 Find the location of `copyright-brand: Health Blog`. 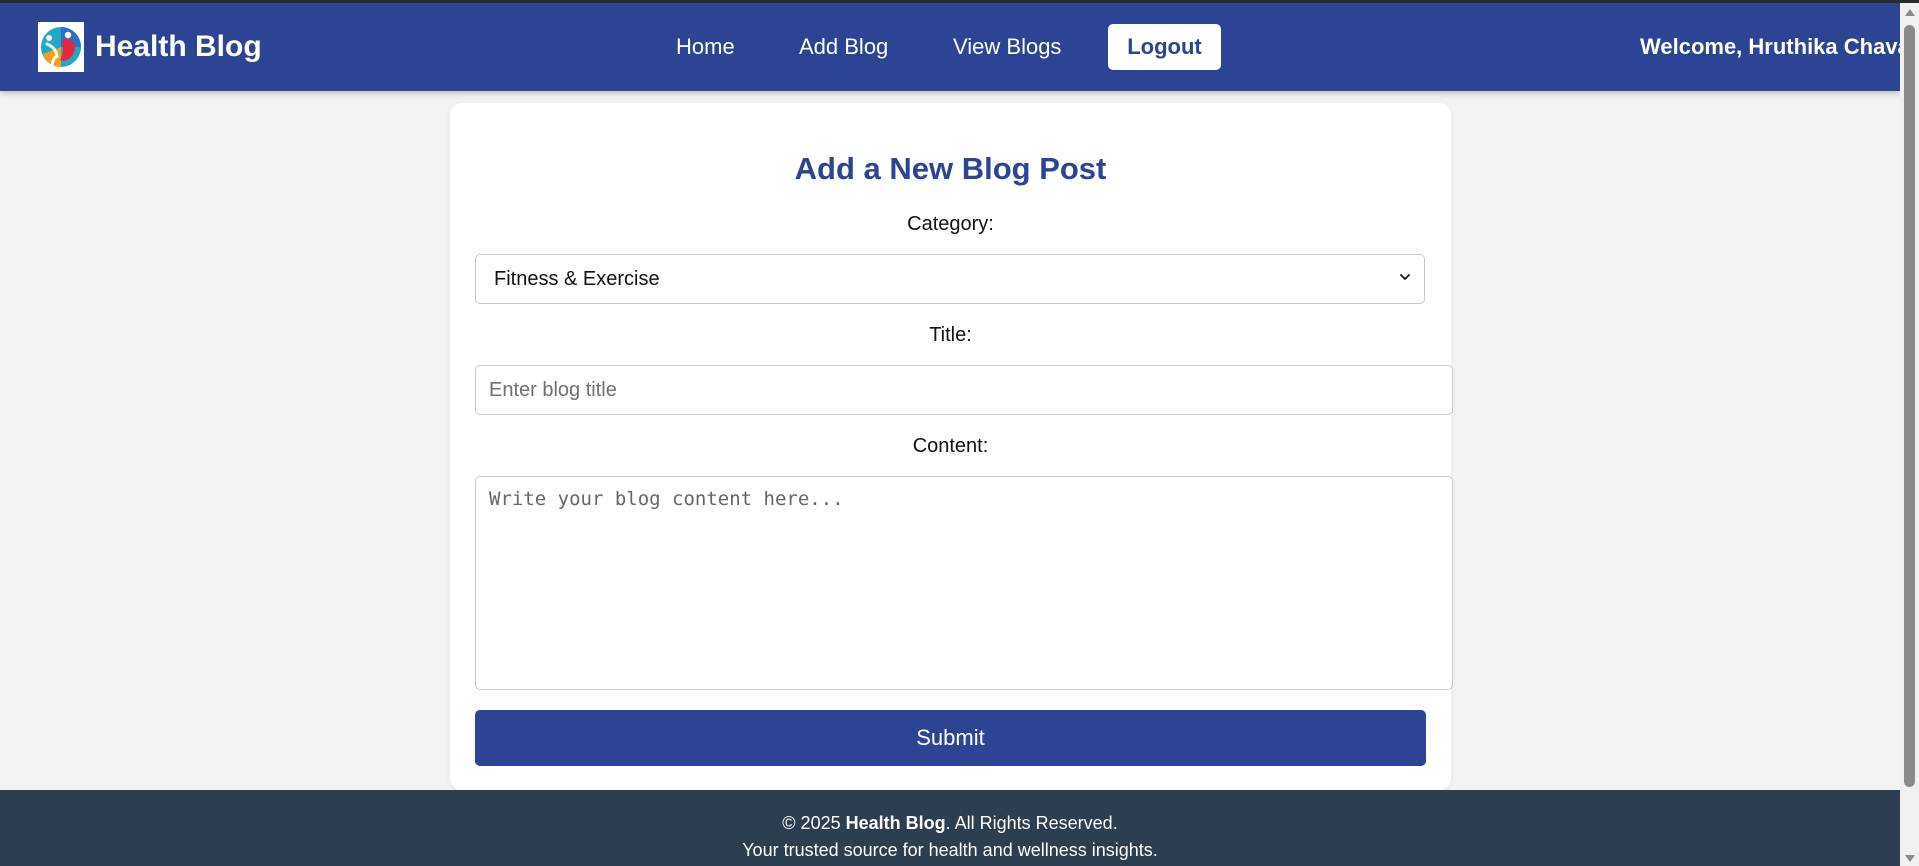

copyright-brand: Health Blog is located at coordinates (895, 823).